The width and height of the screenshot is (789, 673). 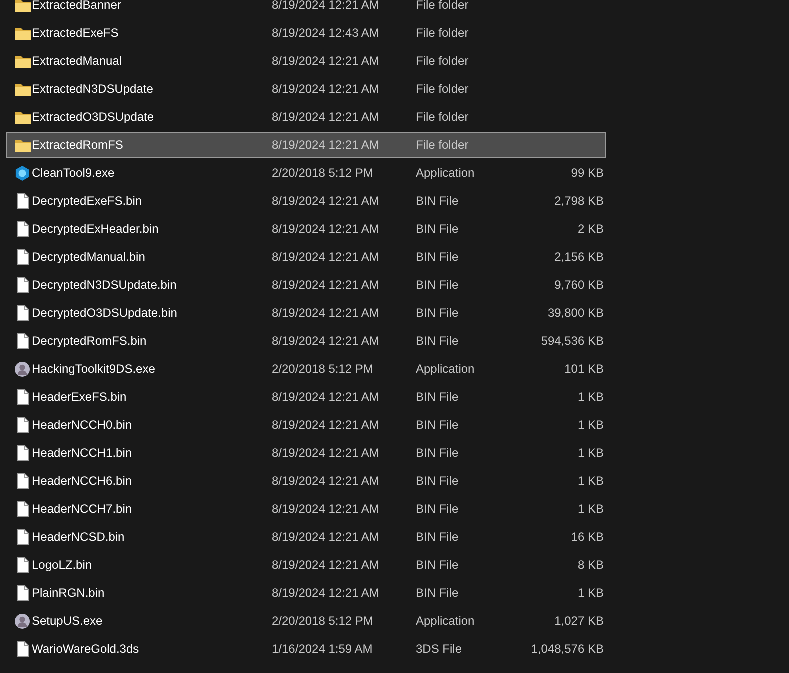 What do you see at coordinates (306, 229) in the screenshot?
I see `file-row: DecryptedExHeader.bin 8/19/2024 12:21 AM BIN File 2 KB` at bounding box center [306, 229].